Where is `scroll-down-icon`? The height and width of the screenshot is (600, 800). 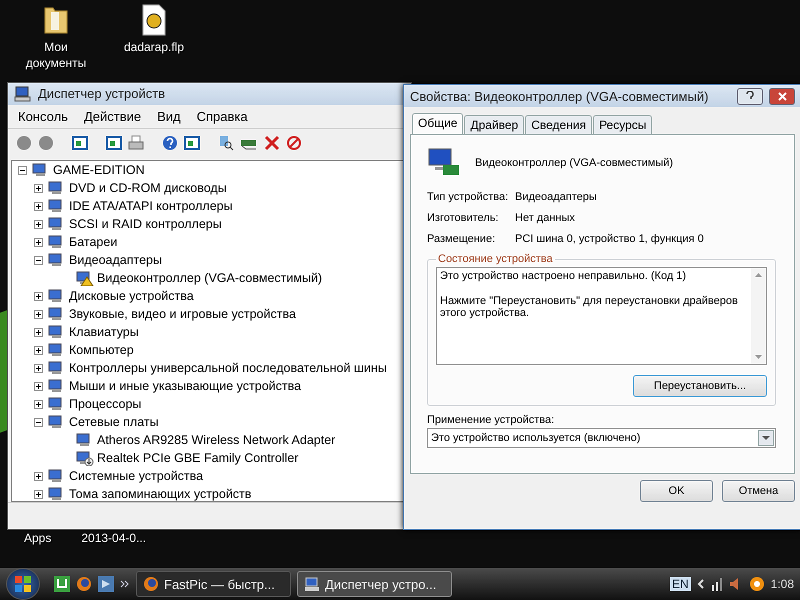 scroll-down-icon is located at coordinates (758, 357).